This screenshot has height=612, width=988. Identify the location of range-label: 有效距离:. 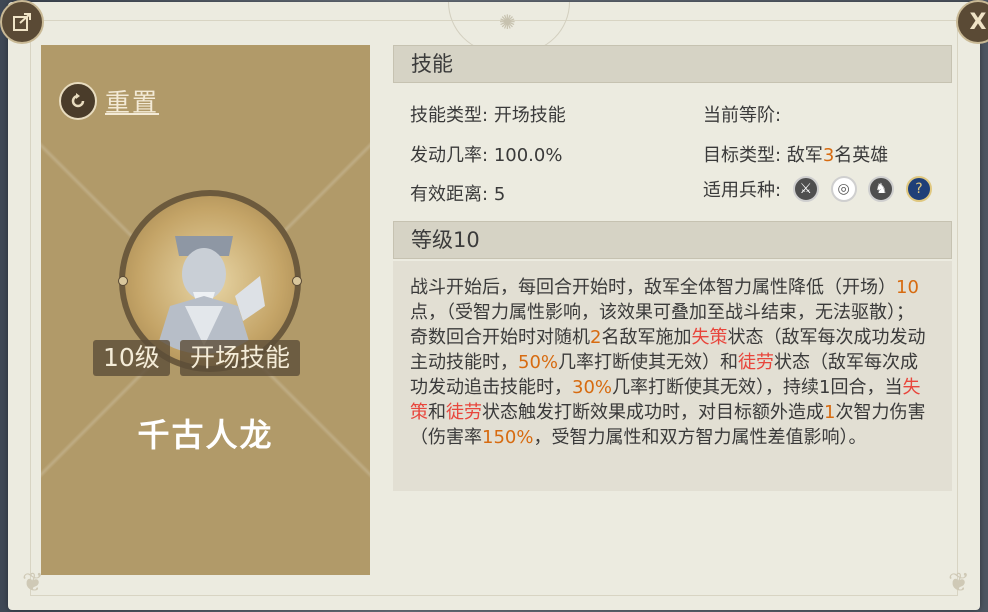
(449, 194).